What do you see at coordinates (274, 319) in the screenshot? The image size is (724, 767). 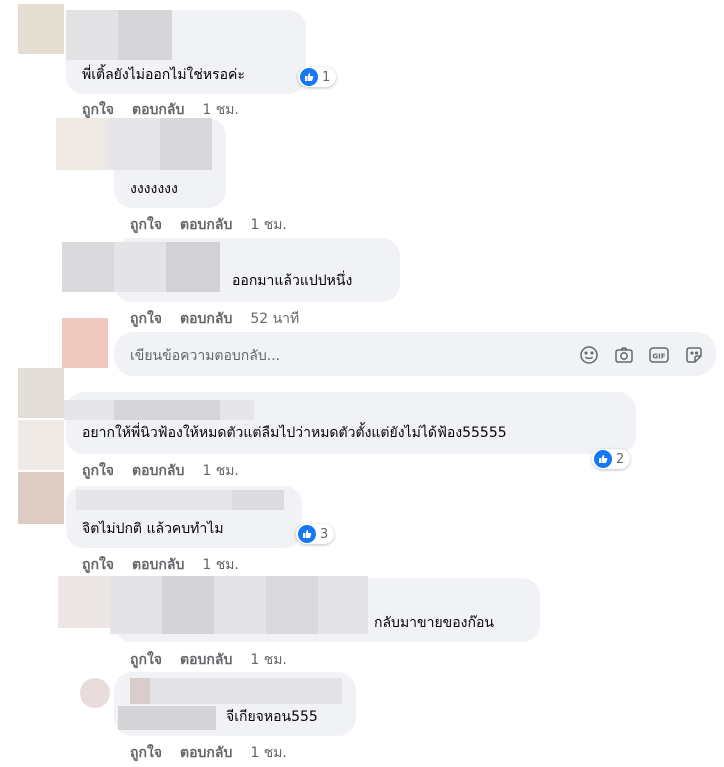 I see `timestamp: 52 นาที` at bounding box center [274, 319].